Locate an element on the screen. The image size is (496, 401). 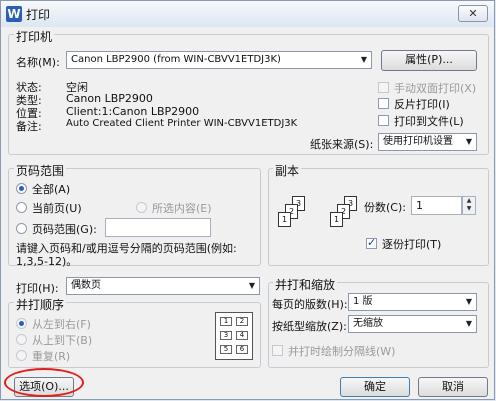
range-all-radio is located at coordinates (21, 188).